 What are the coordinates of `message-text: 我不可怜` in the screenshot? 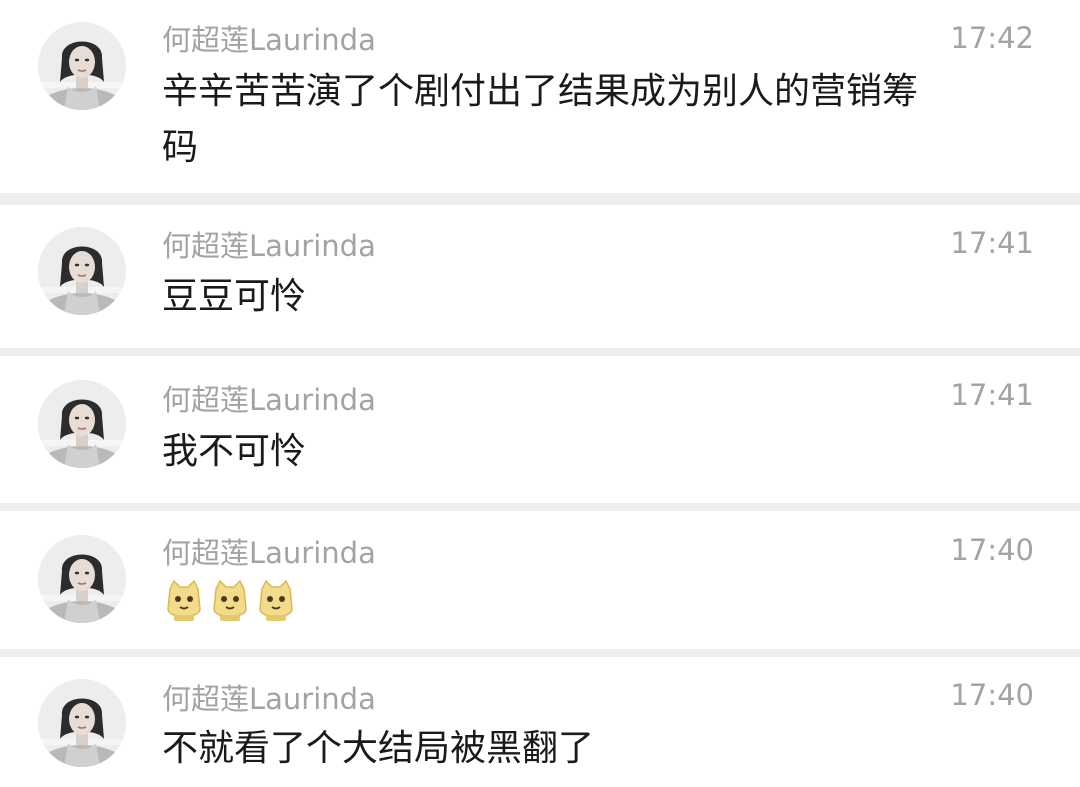 It's located at (234, 451).